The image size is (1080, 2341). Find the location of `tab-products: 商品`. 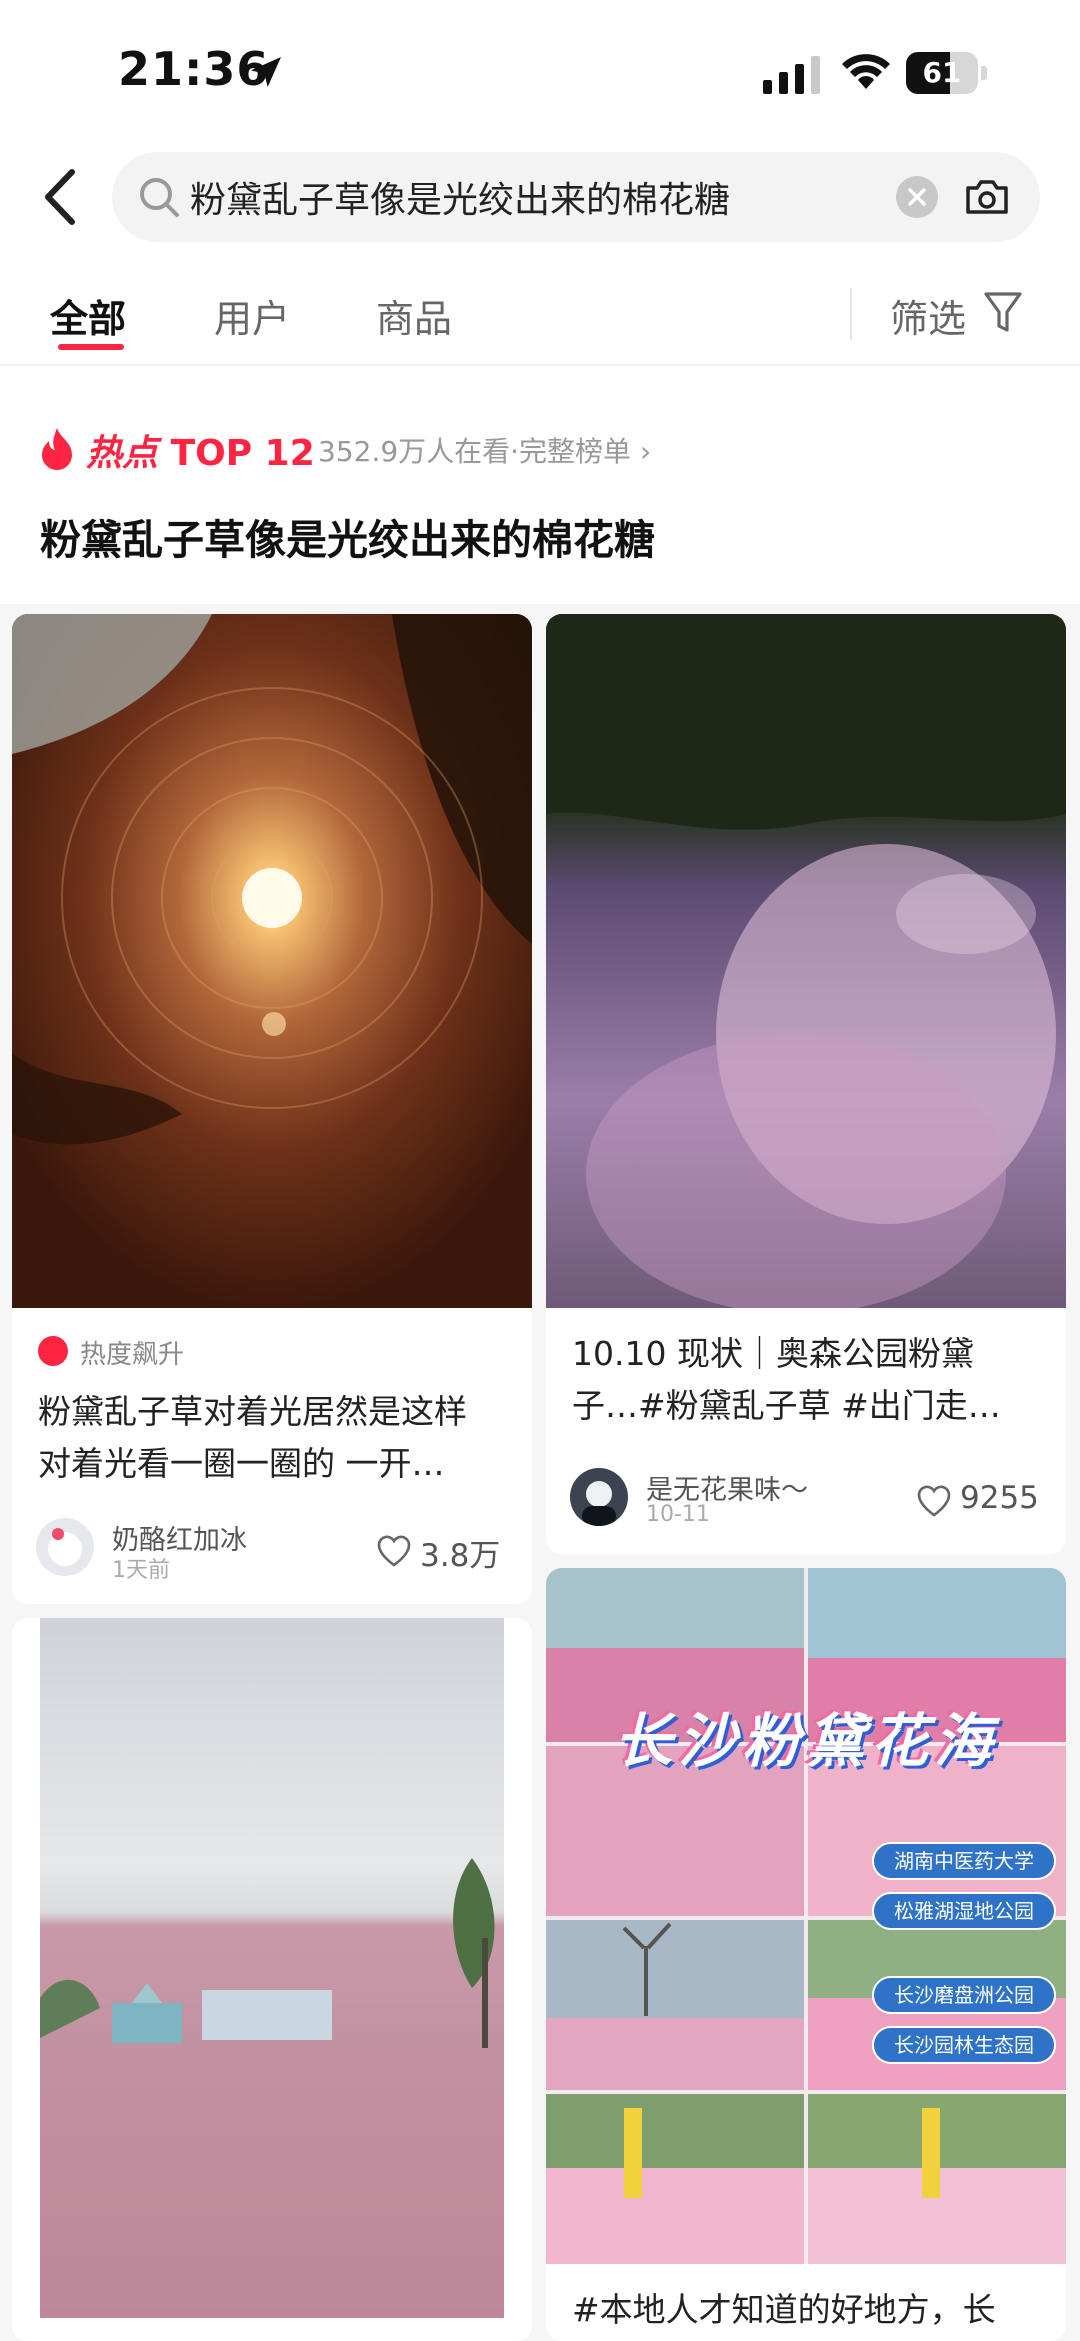

tab-products: 商品 is located at coordinates (414, 315).